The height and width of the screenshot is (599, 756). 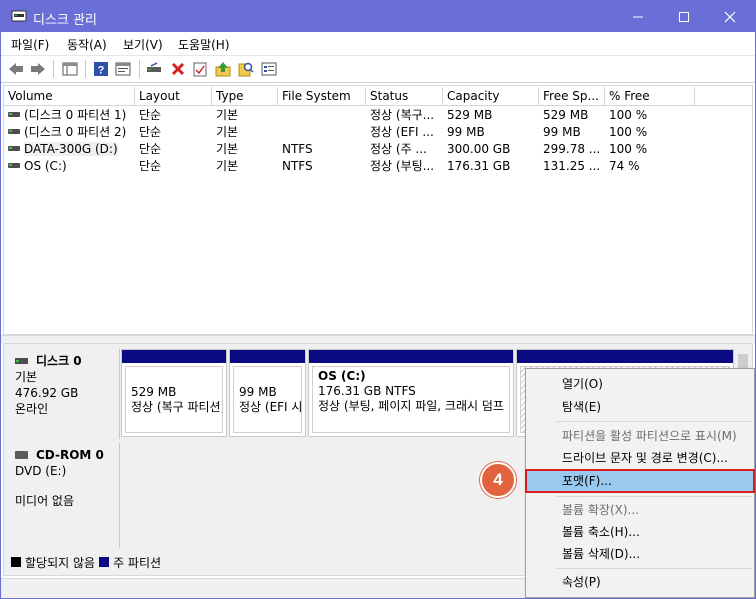 What do you see at coordinates (378, 69) in the screenshot?
I see `toolbar: ?` at bounding box center [378, 69].